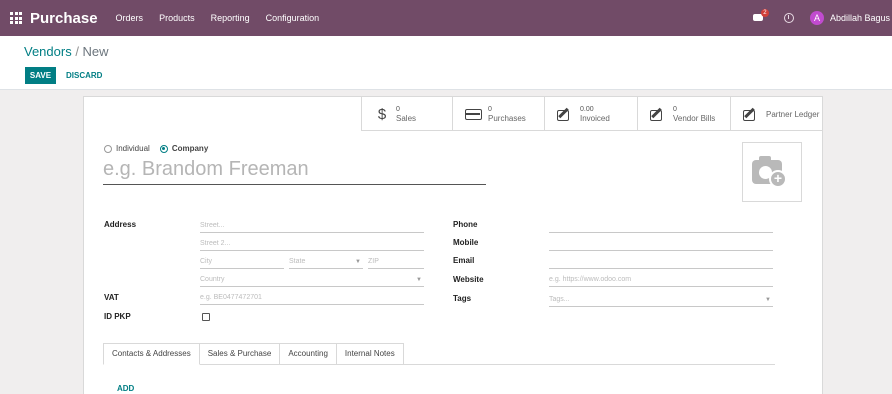 The width and height of the screenshot is (892, 394). What do you see at coordinates (326, 262) in the screenshot?
I see `state-select: State ▼` at bounding box center [326, 262].